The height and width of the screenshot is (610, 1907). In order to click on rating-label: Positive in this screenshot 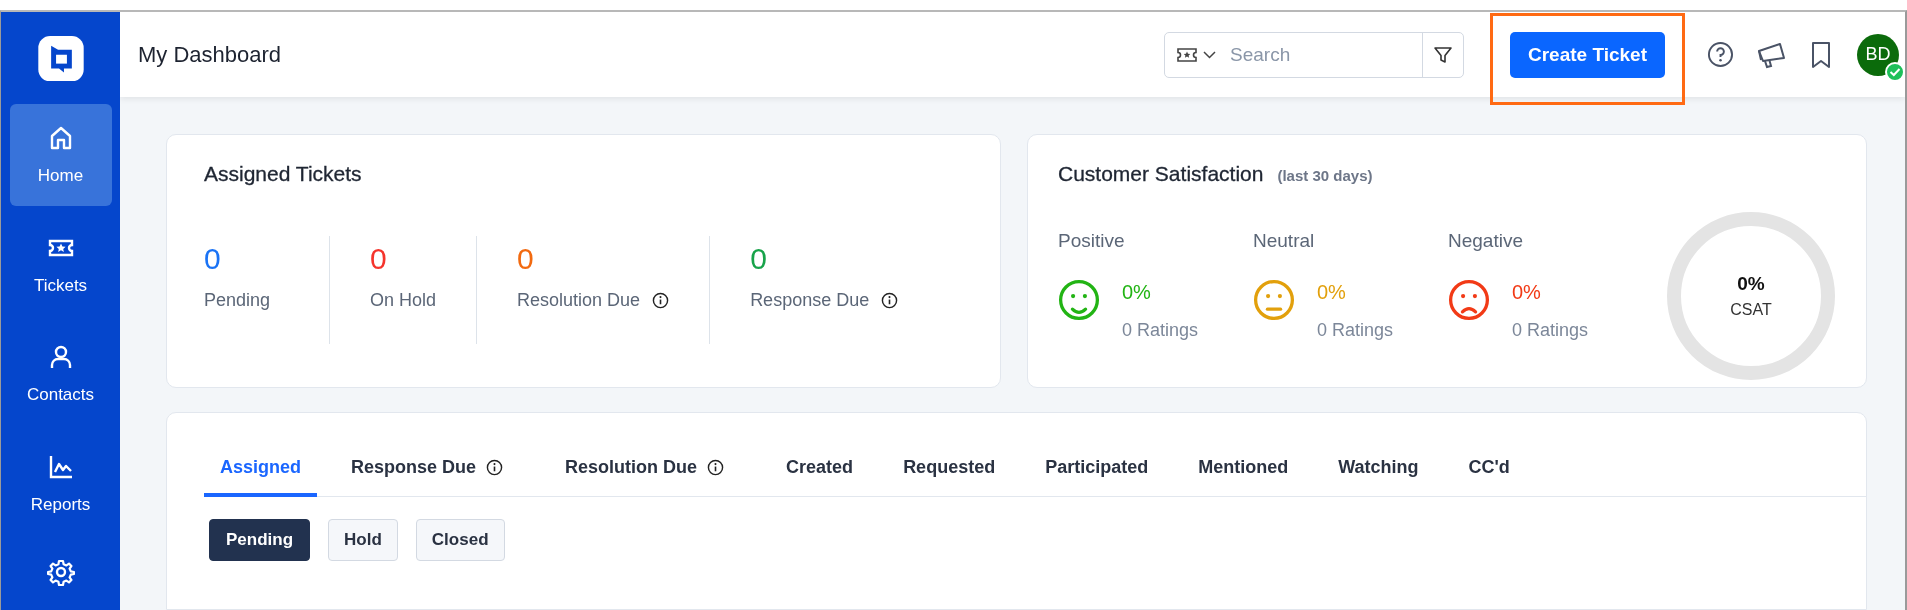, I will do `click(1092, 241)`.